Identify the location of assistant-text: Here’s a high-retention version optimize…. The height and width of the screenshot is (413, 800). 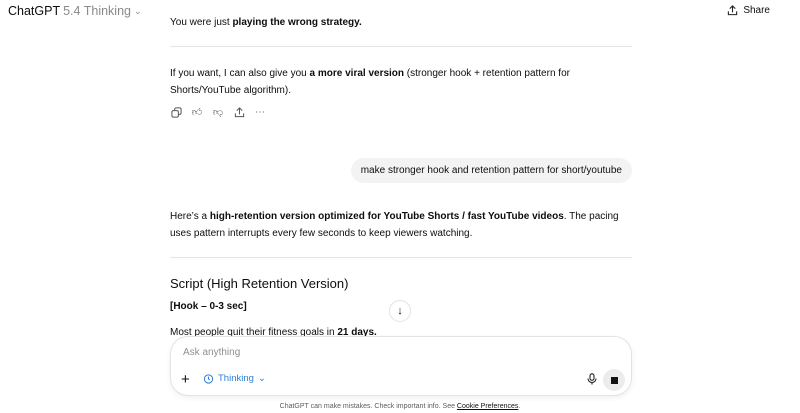
(394, 225).